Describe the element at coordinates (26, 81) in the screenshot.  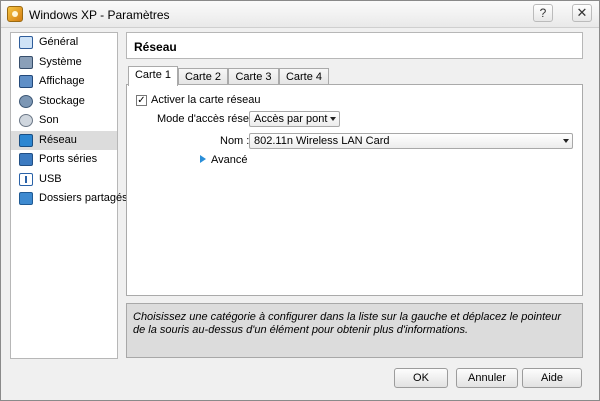
I see `display-icon` at that location.